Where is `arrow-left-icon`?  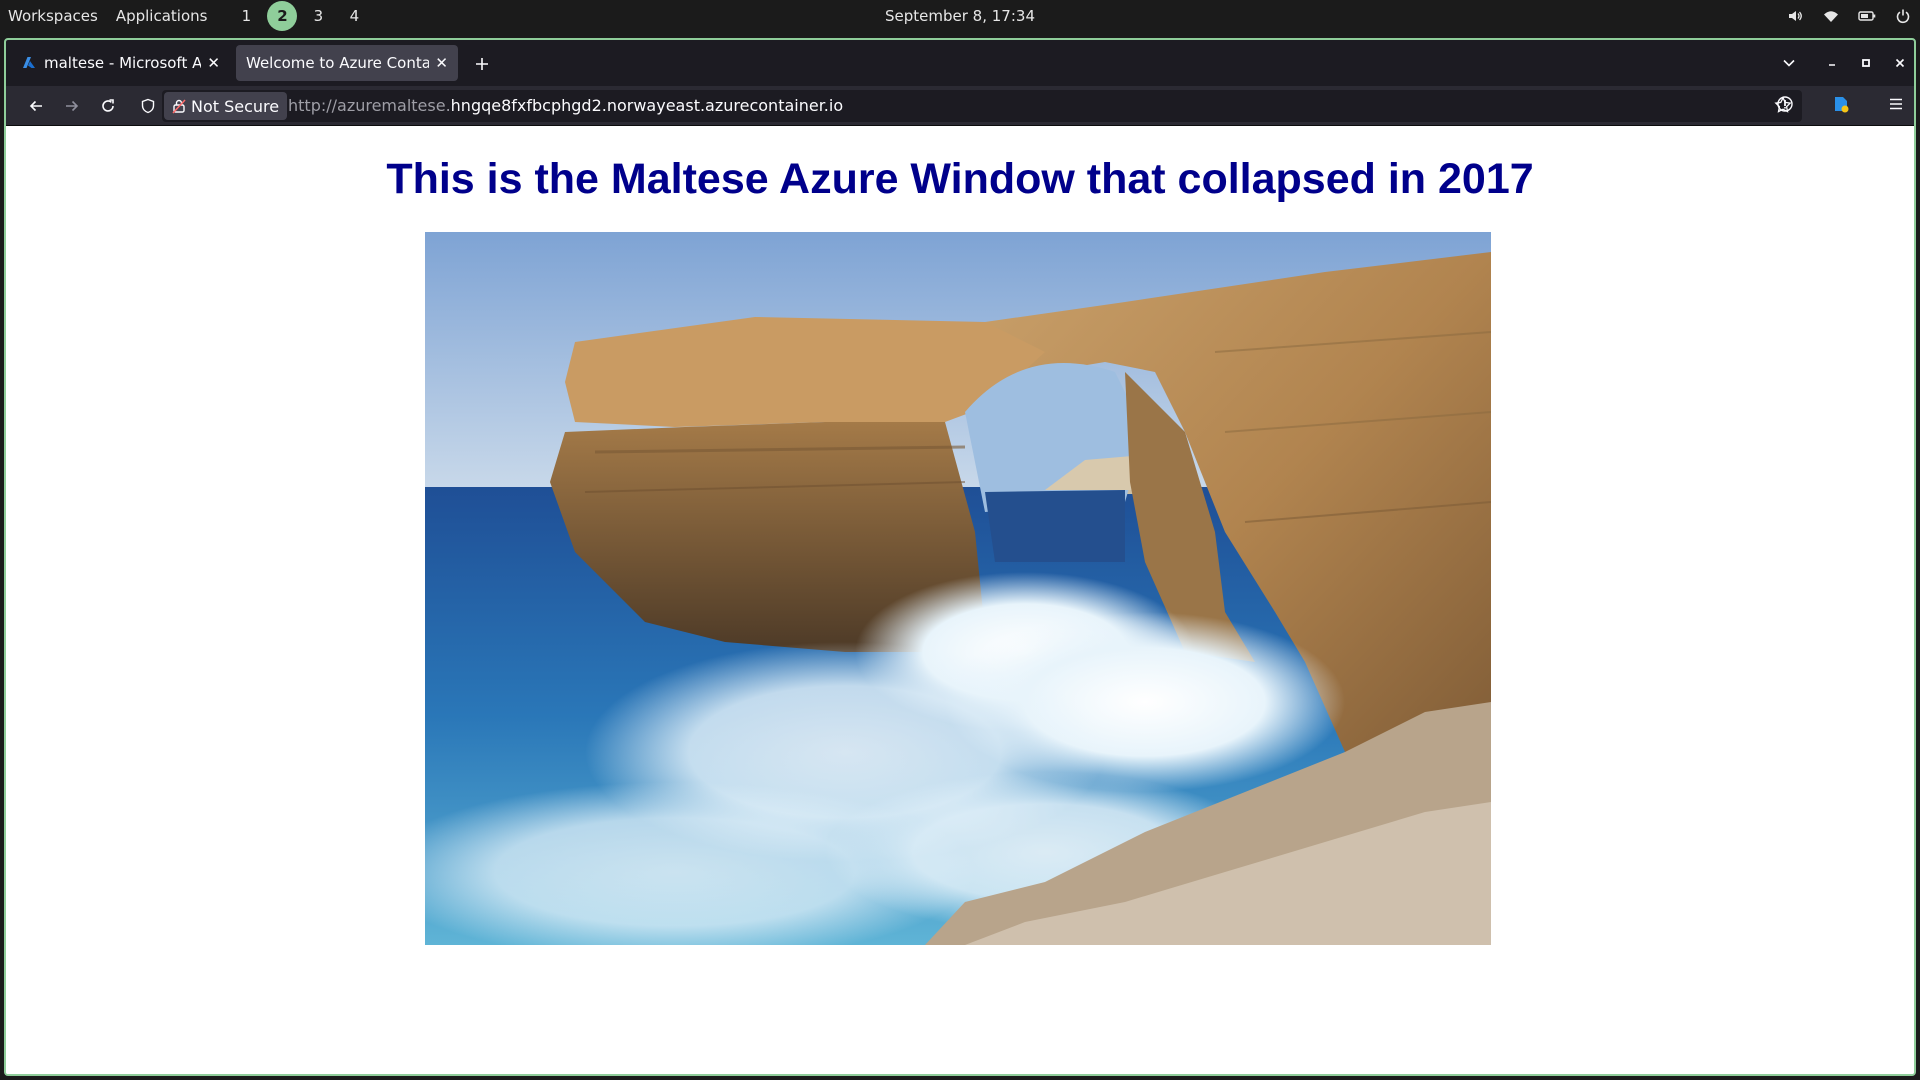 arrow-left-icon is located at coordinates (35, 106).